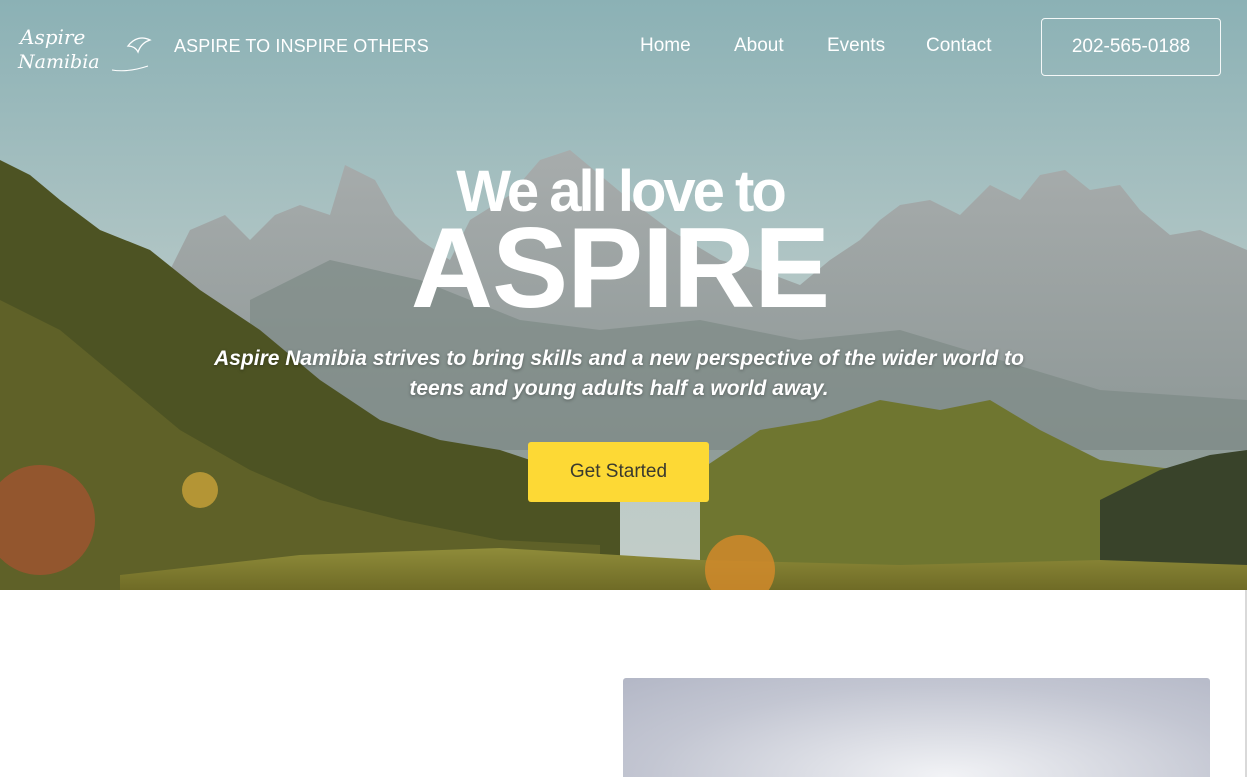 The width and height of the screenshot is (1247, 777). I want to click on logo-text-line1: Aspire, so click(51, 37).